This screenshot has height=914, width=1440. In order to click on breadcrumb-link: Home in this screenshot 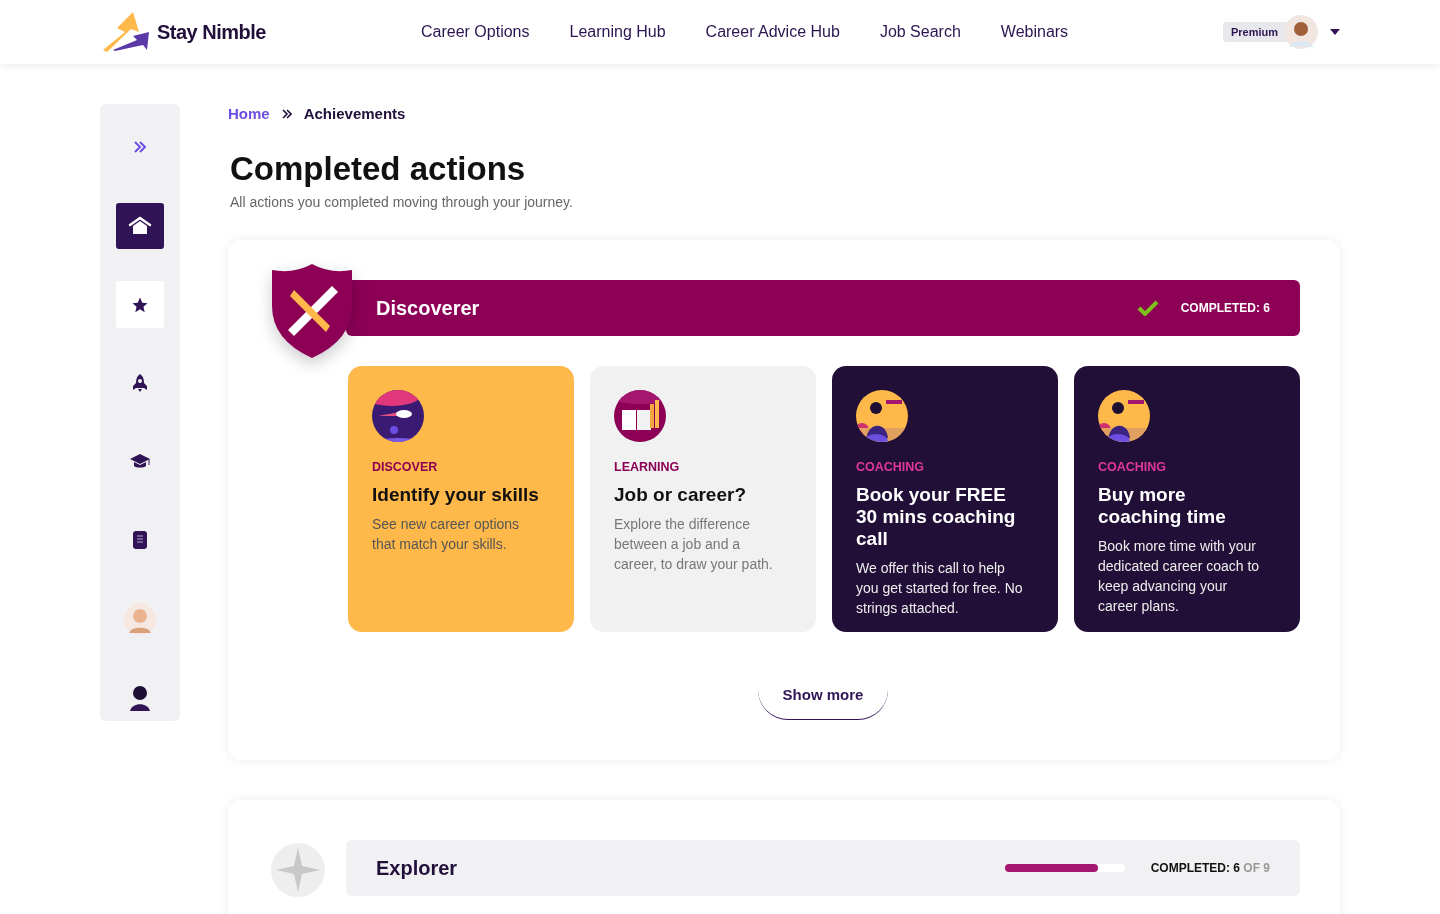, I will do `click(249, 113)`.